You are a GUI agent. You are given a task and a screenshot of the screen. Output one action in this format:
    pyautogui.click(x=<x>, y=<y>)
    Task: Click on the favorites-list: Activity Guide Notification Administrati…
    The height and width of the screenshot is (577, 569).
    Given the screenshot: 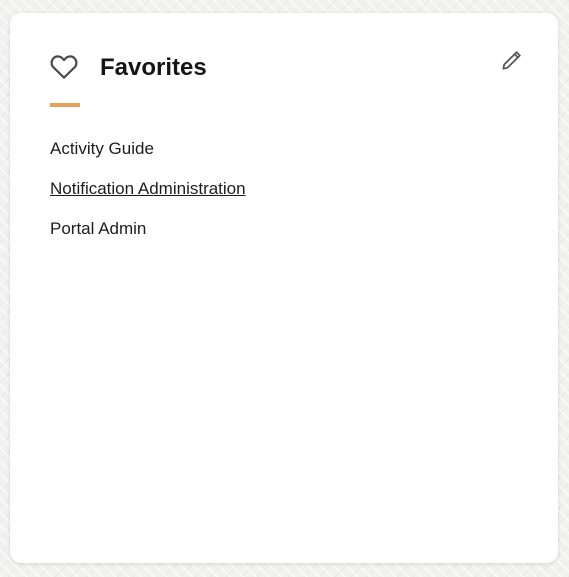 What is the action you would take?
    pyautogui.click(x=148, y=199)
    